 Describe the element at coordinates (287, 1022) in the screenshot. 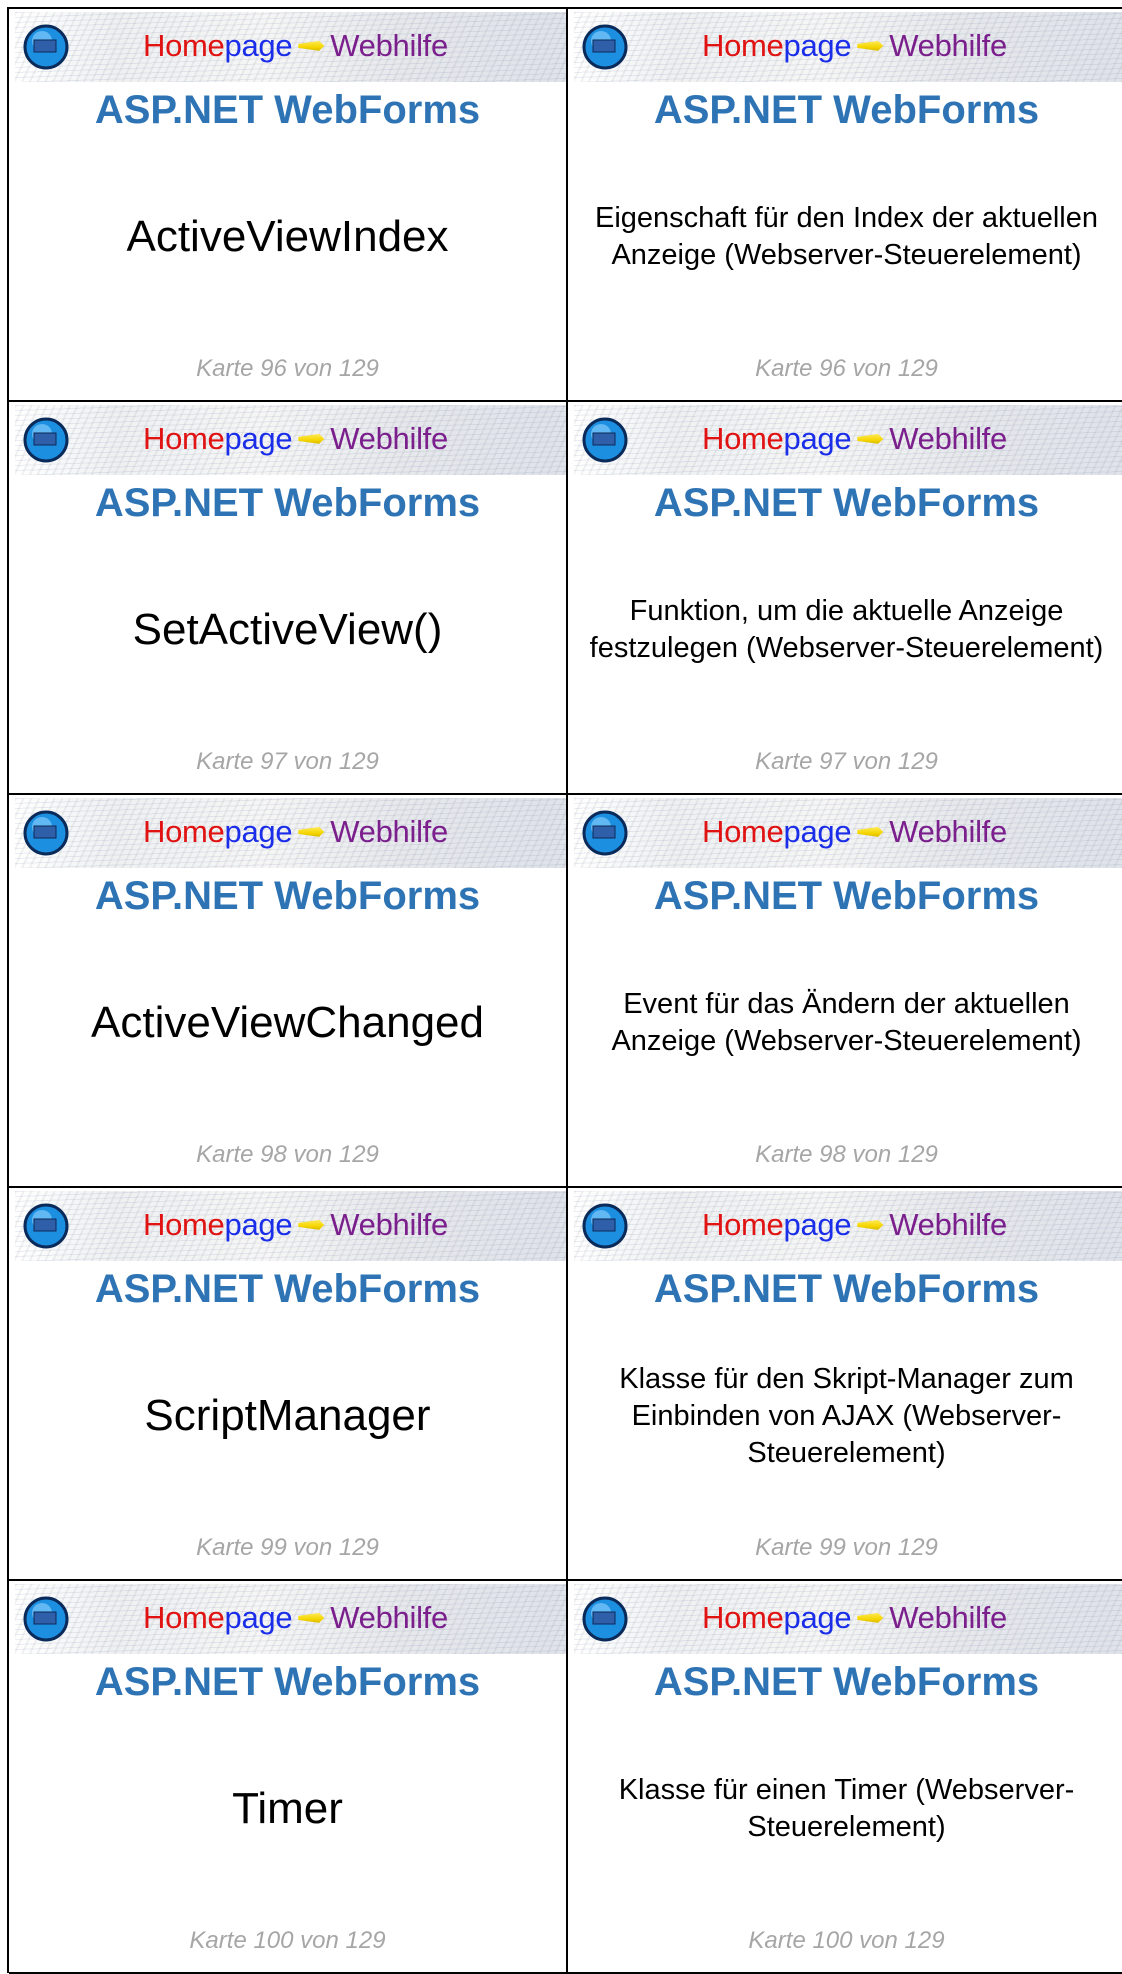

I see `card-term: ActiveViewChanged` at that location.